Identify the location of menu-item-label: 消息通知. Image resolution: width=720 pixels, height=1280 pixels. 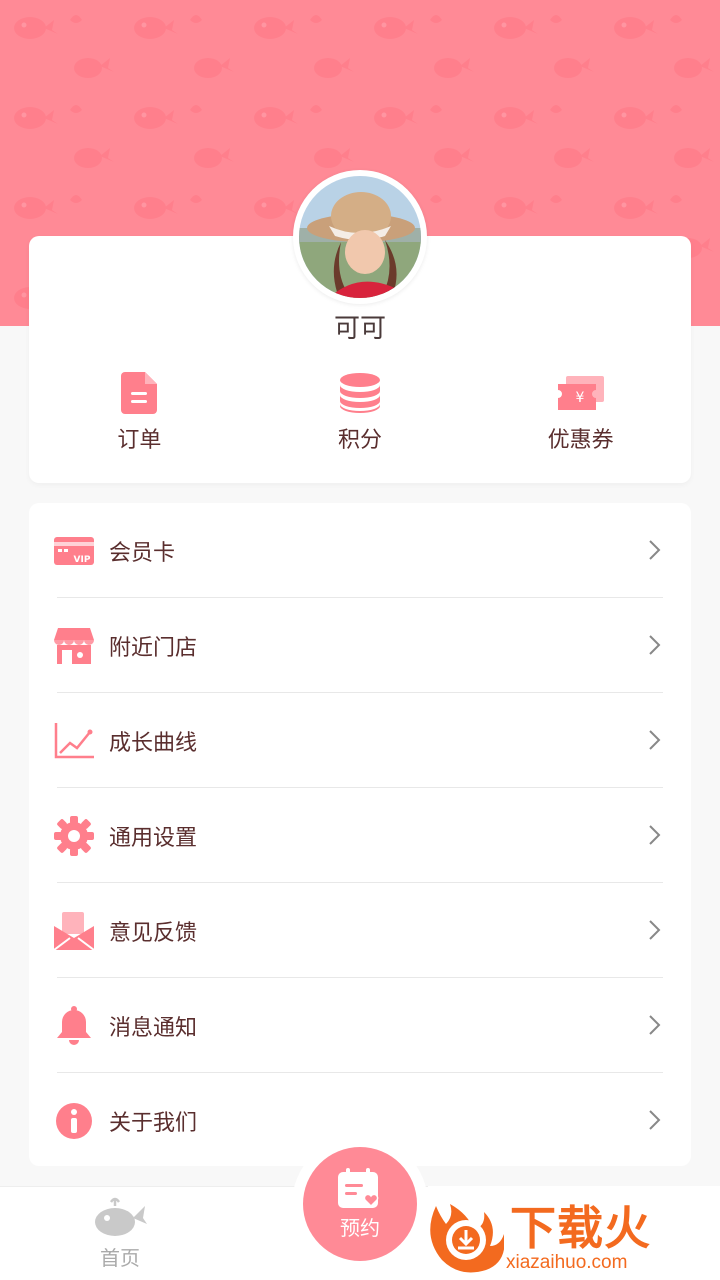
(153, 1028).